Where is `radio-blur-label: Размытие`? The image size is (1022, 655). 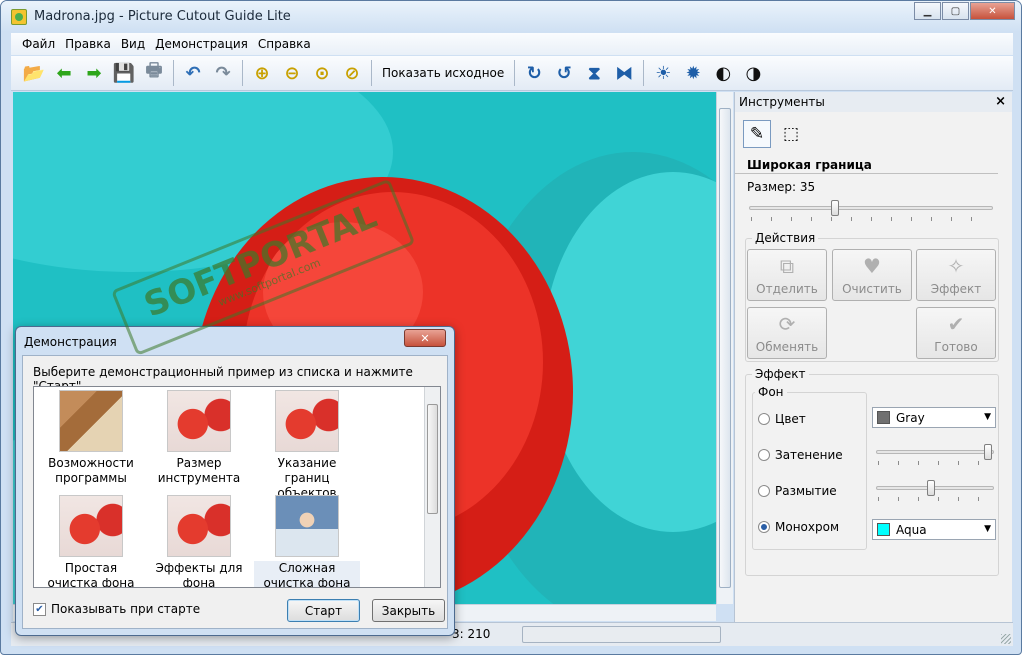
radio-blur-label: Размытие is located at coordinates (806, 491).